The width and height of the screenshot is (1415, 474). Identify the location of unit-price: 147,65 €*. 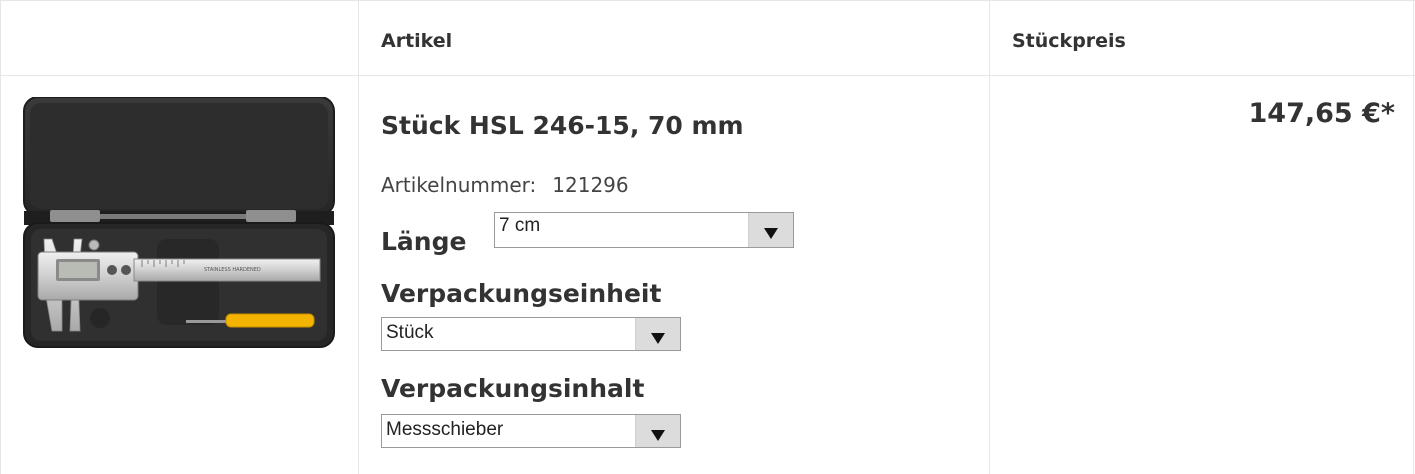
(1322, 113).